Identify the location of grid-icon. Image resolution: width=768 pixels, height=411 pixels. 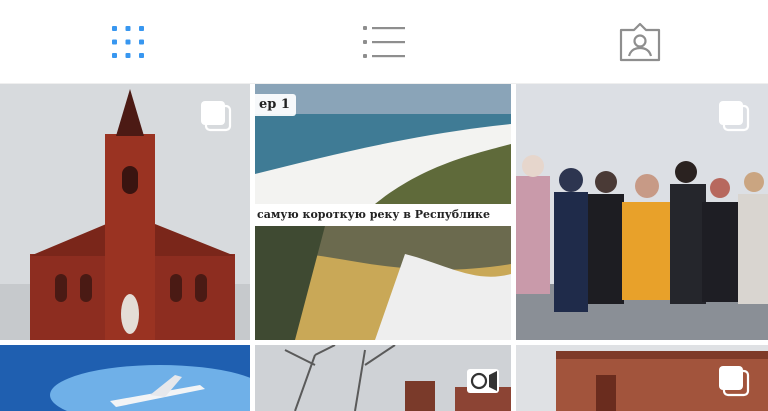
(128, 42).